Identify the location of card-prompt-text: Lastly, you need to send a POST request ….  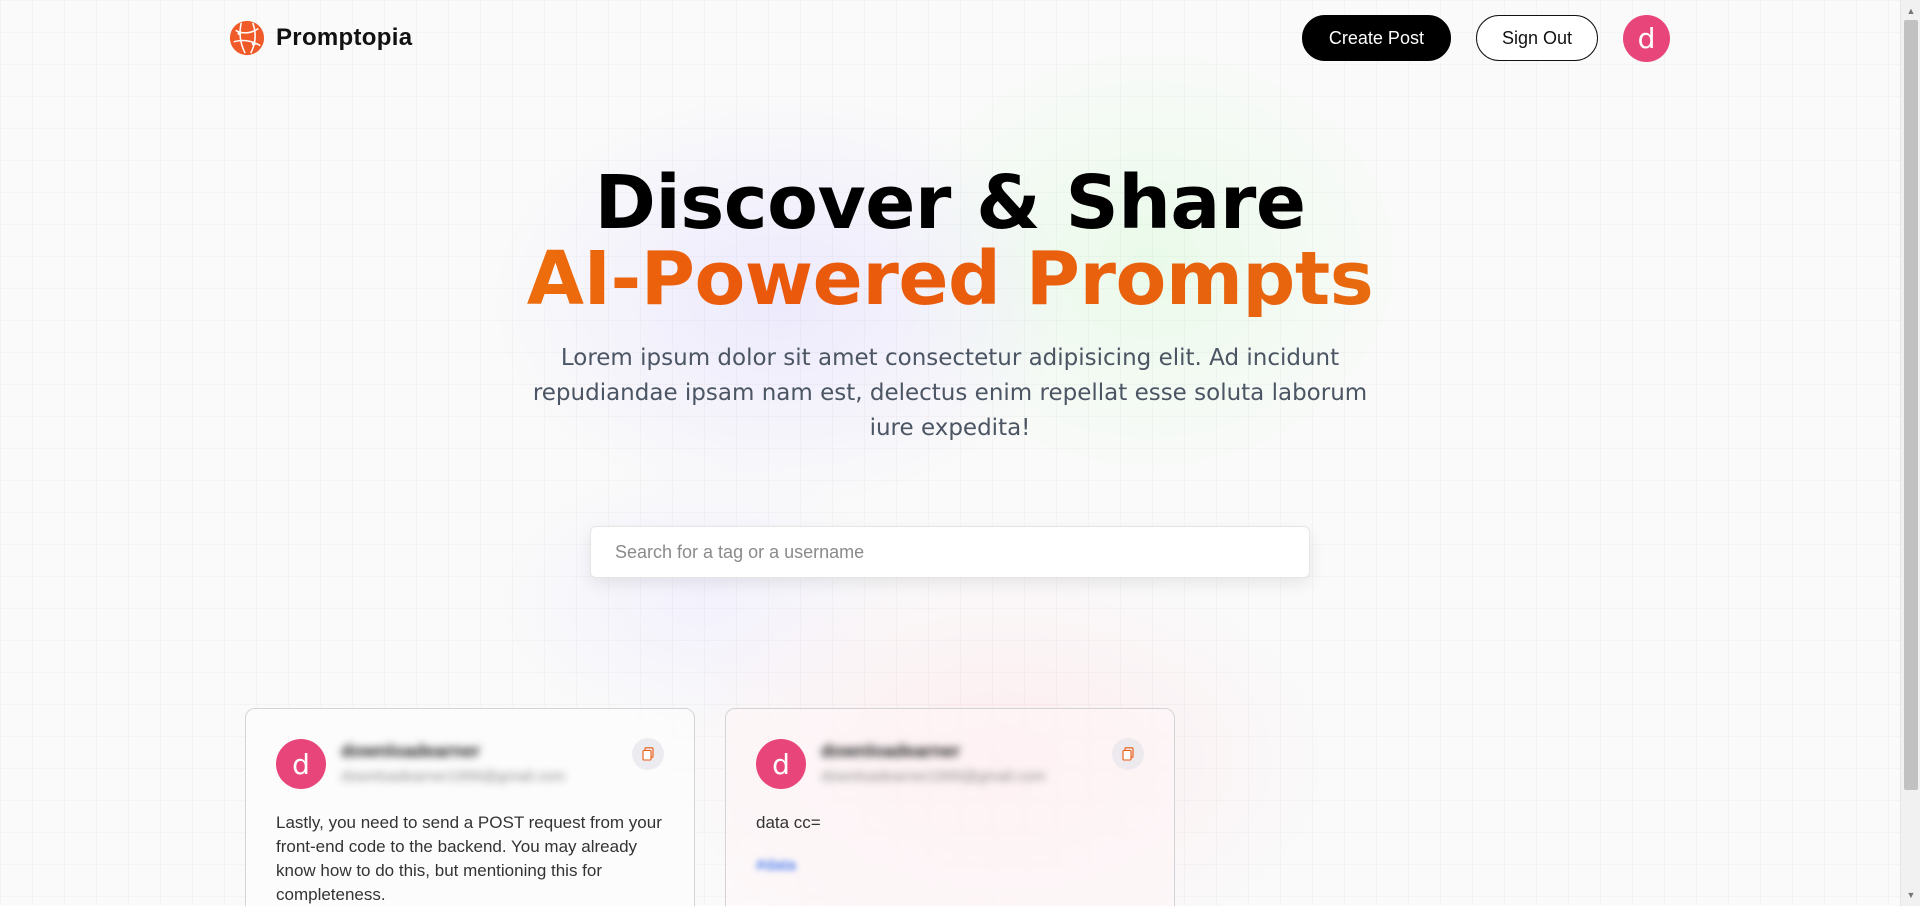
(469, 858).